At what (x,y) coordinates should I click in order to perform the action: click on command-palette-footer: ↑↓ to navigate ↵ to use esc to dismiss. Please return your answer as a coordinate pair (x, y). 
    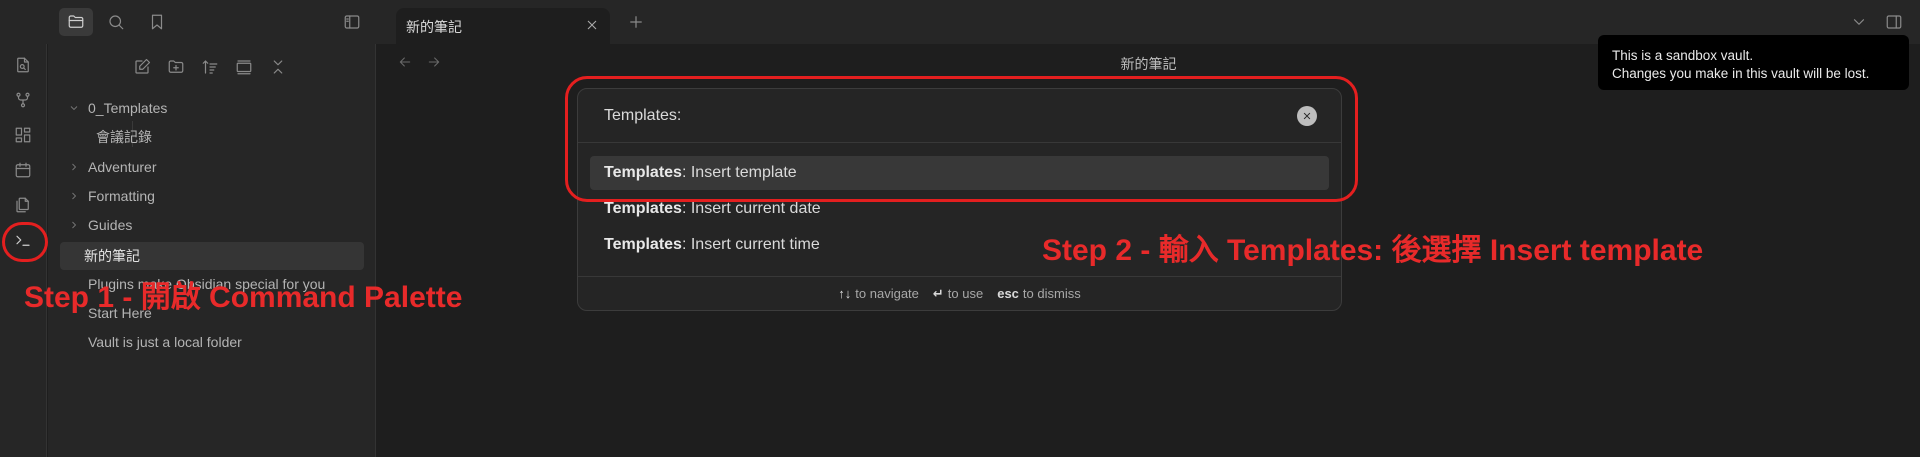
    Looking at the image, I should click on (959, 293).